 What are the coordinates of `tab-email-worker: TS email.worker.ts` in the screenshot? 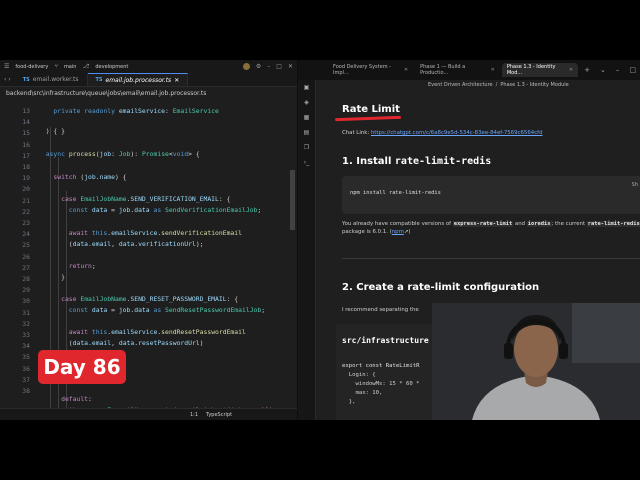 It's located at (51, 79).